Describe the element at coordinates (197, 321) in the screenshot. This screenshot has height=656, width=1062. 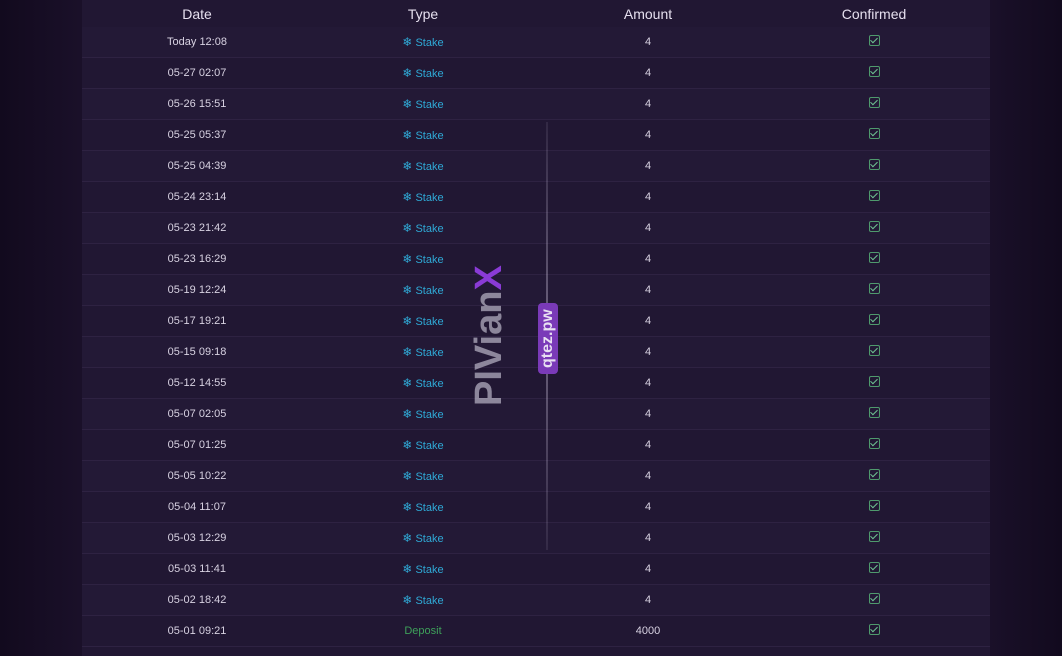
I see `cell-date: 05-17 19:21` at that location.